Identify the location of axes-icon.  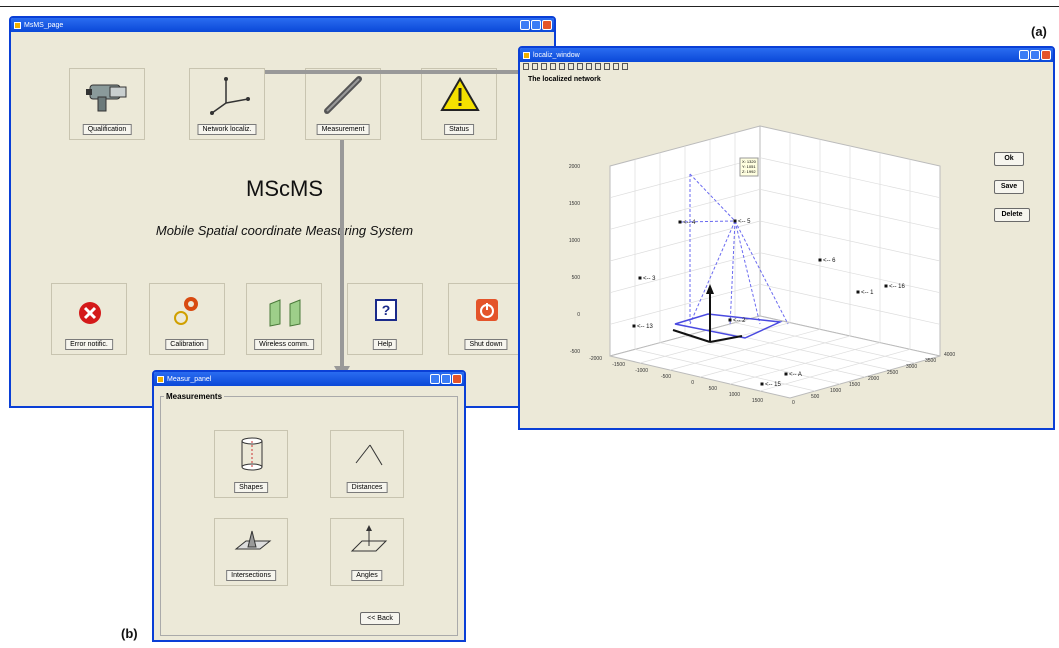
(230, 96).